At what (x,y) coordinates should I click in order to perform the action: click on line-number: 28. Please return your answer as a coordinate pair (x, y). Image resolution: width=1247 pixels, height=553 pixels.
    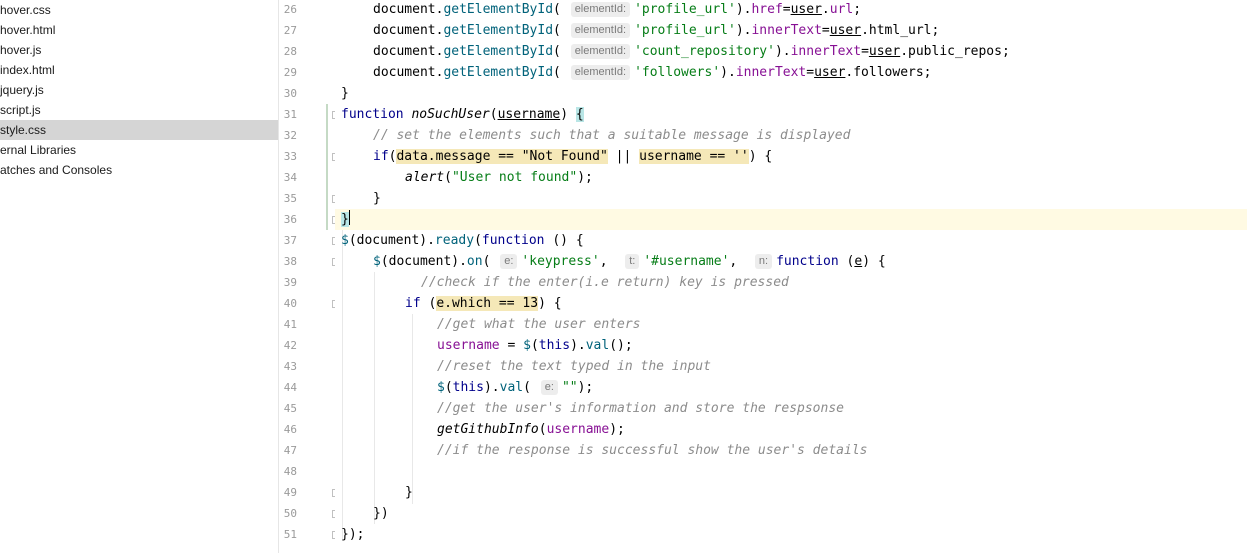
    Looking at the image, I should click on (290, 51).